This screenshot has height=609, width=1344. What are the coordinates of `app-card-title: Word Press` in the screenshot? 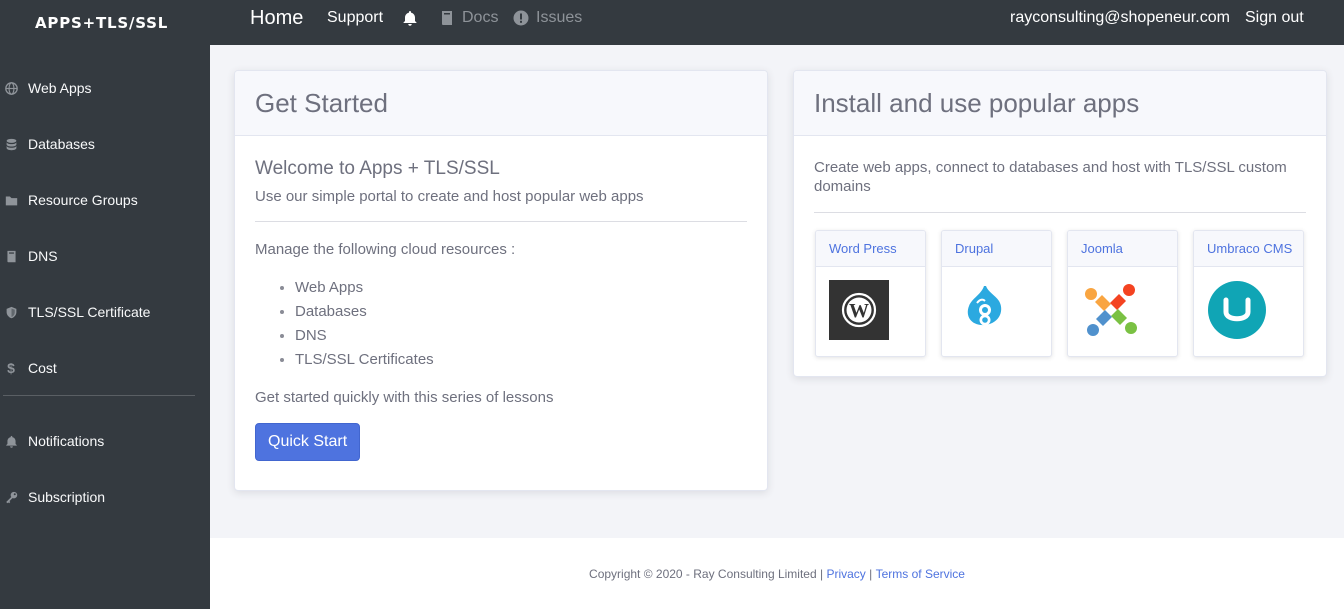 It's located at (870, 249).